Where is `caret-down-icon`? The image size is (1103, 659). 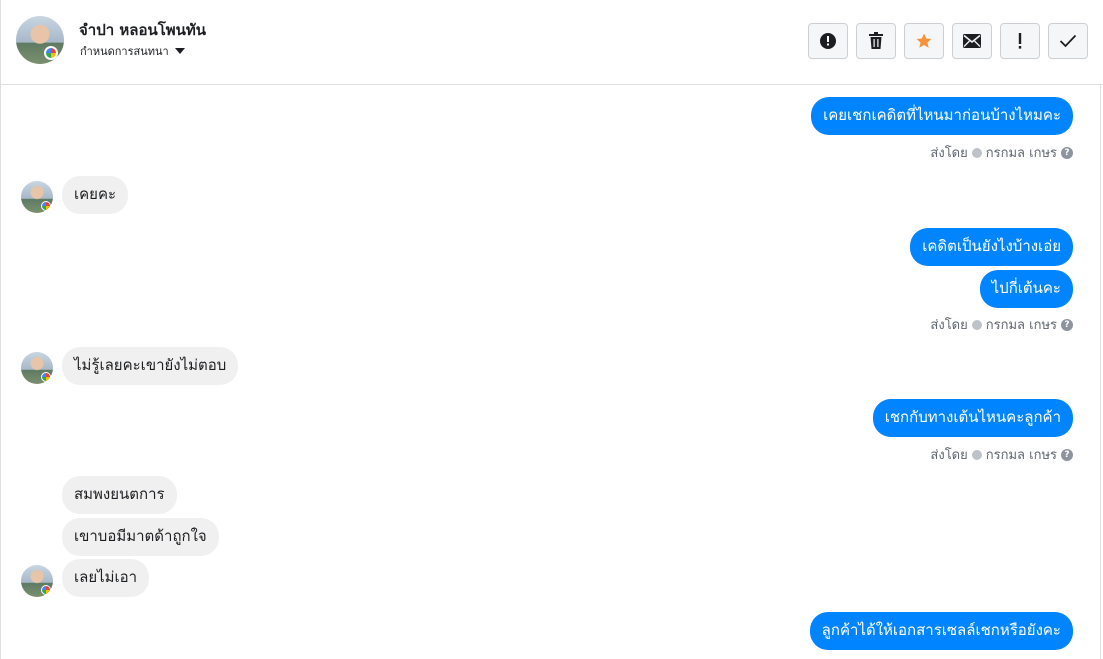
caret-down-icon is located at coordinates (179, 51).